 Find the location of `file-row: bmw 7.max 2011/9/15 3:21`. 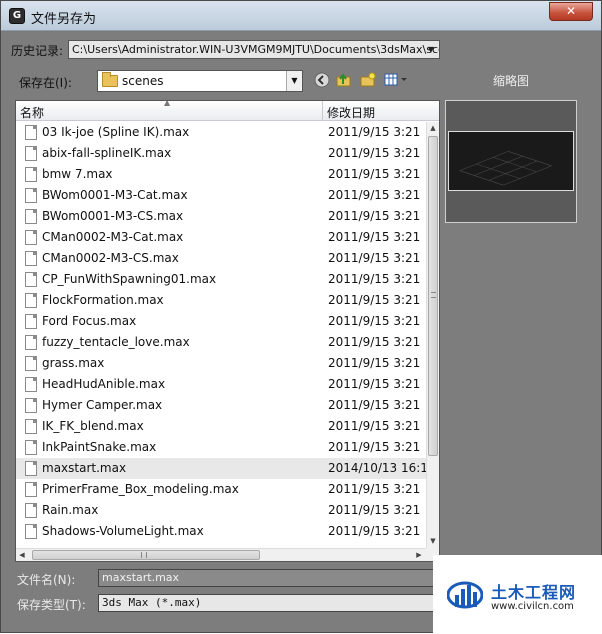

file-row: bmw 7.max 2011/9/15 3:21 is located at coordinates (221, 174).